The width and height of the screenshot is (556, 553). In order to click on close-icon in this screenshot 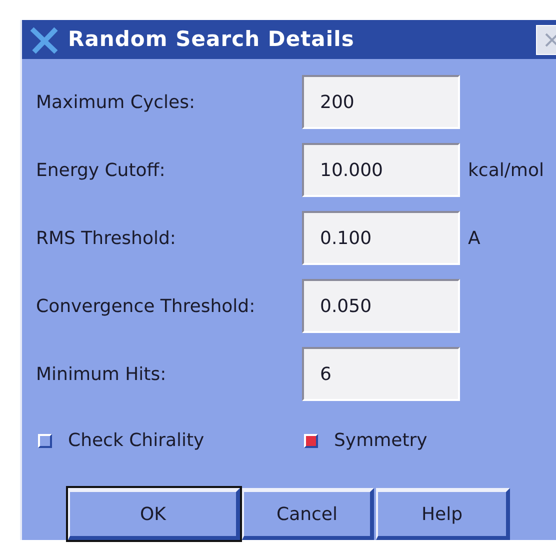, I will do `click(550, 40)`.